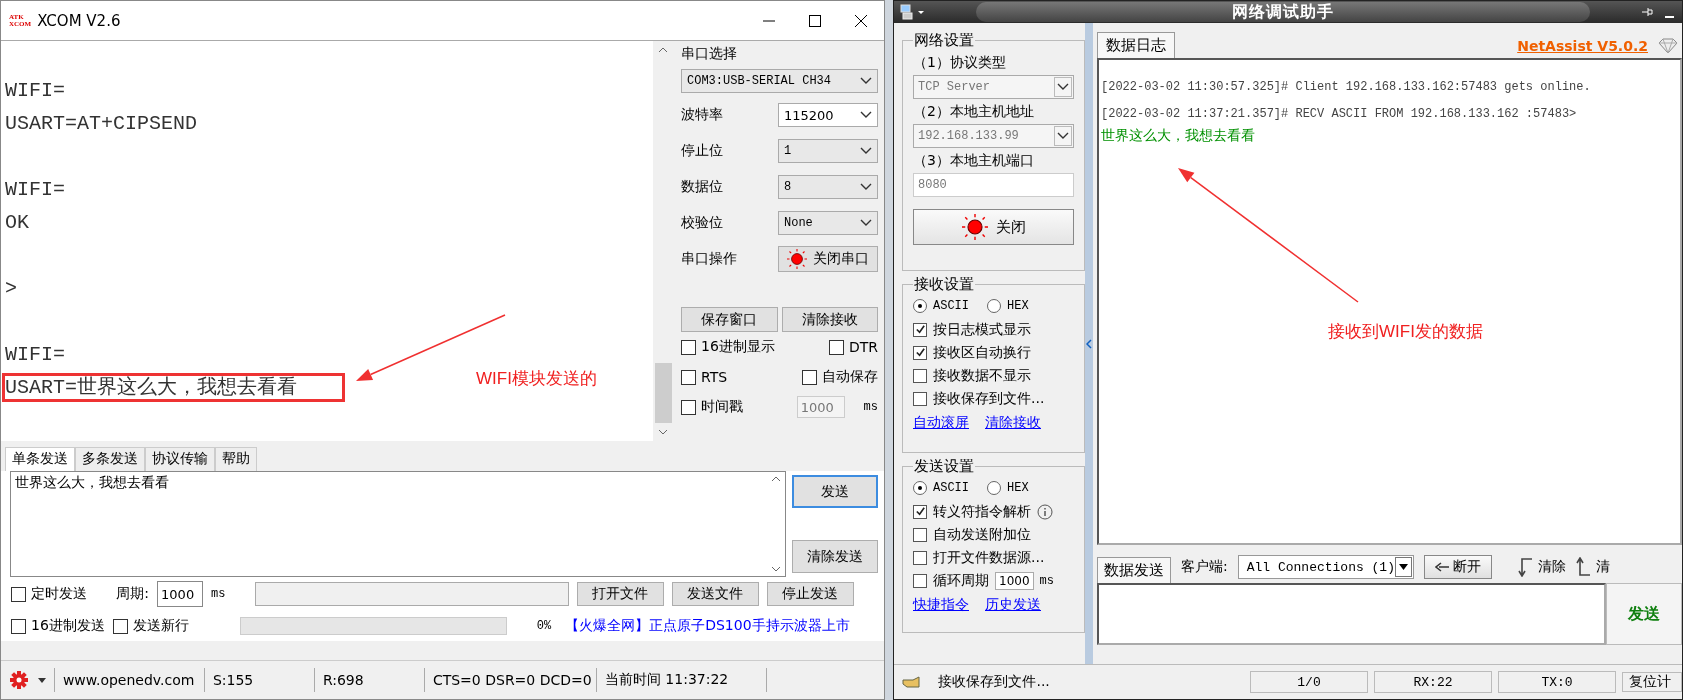 The width and height of the screenshot is (1683, 700). Describe the element at coordinates (810, 594) in the screenshot. I see `file-button: 停止发送` at that location.